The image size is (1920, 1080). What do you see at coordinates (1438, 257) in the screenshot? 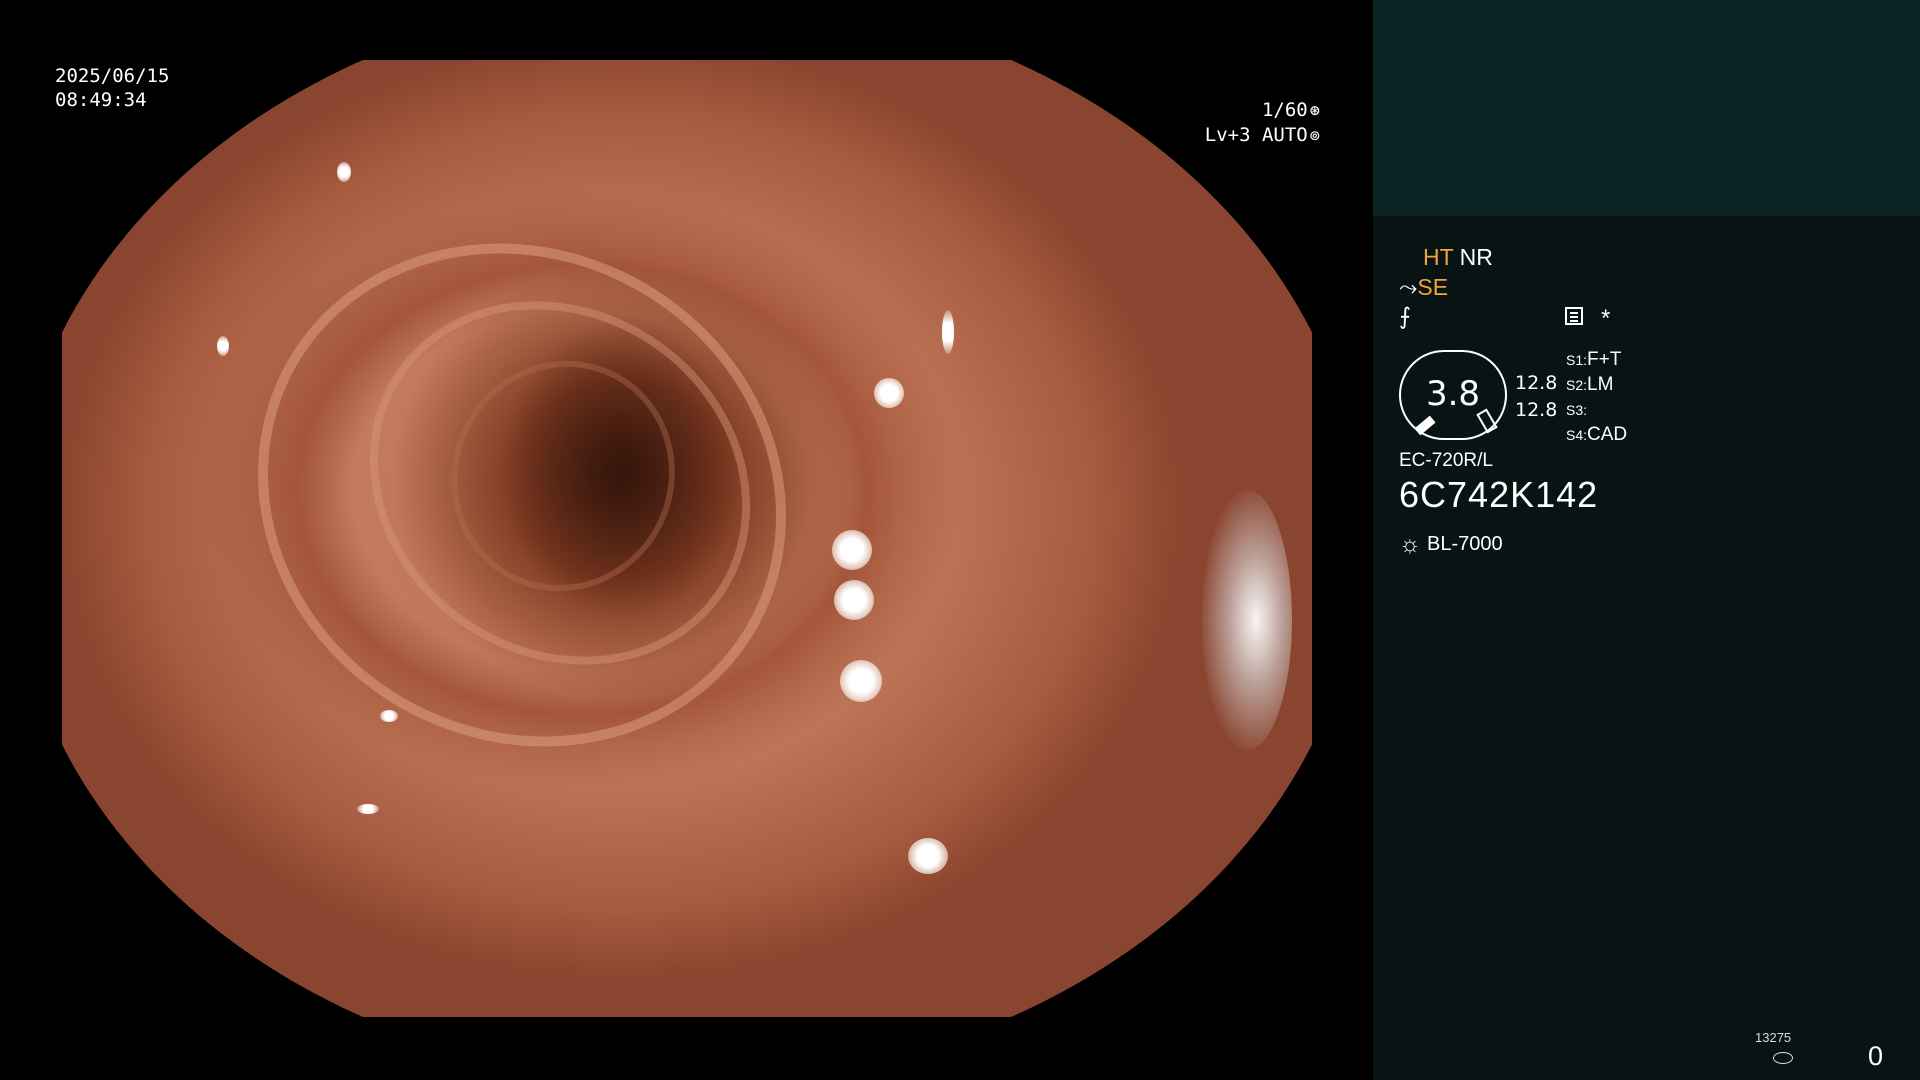
I see `ht-indicator: HT` at bounding box center [1438, 257].